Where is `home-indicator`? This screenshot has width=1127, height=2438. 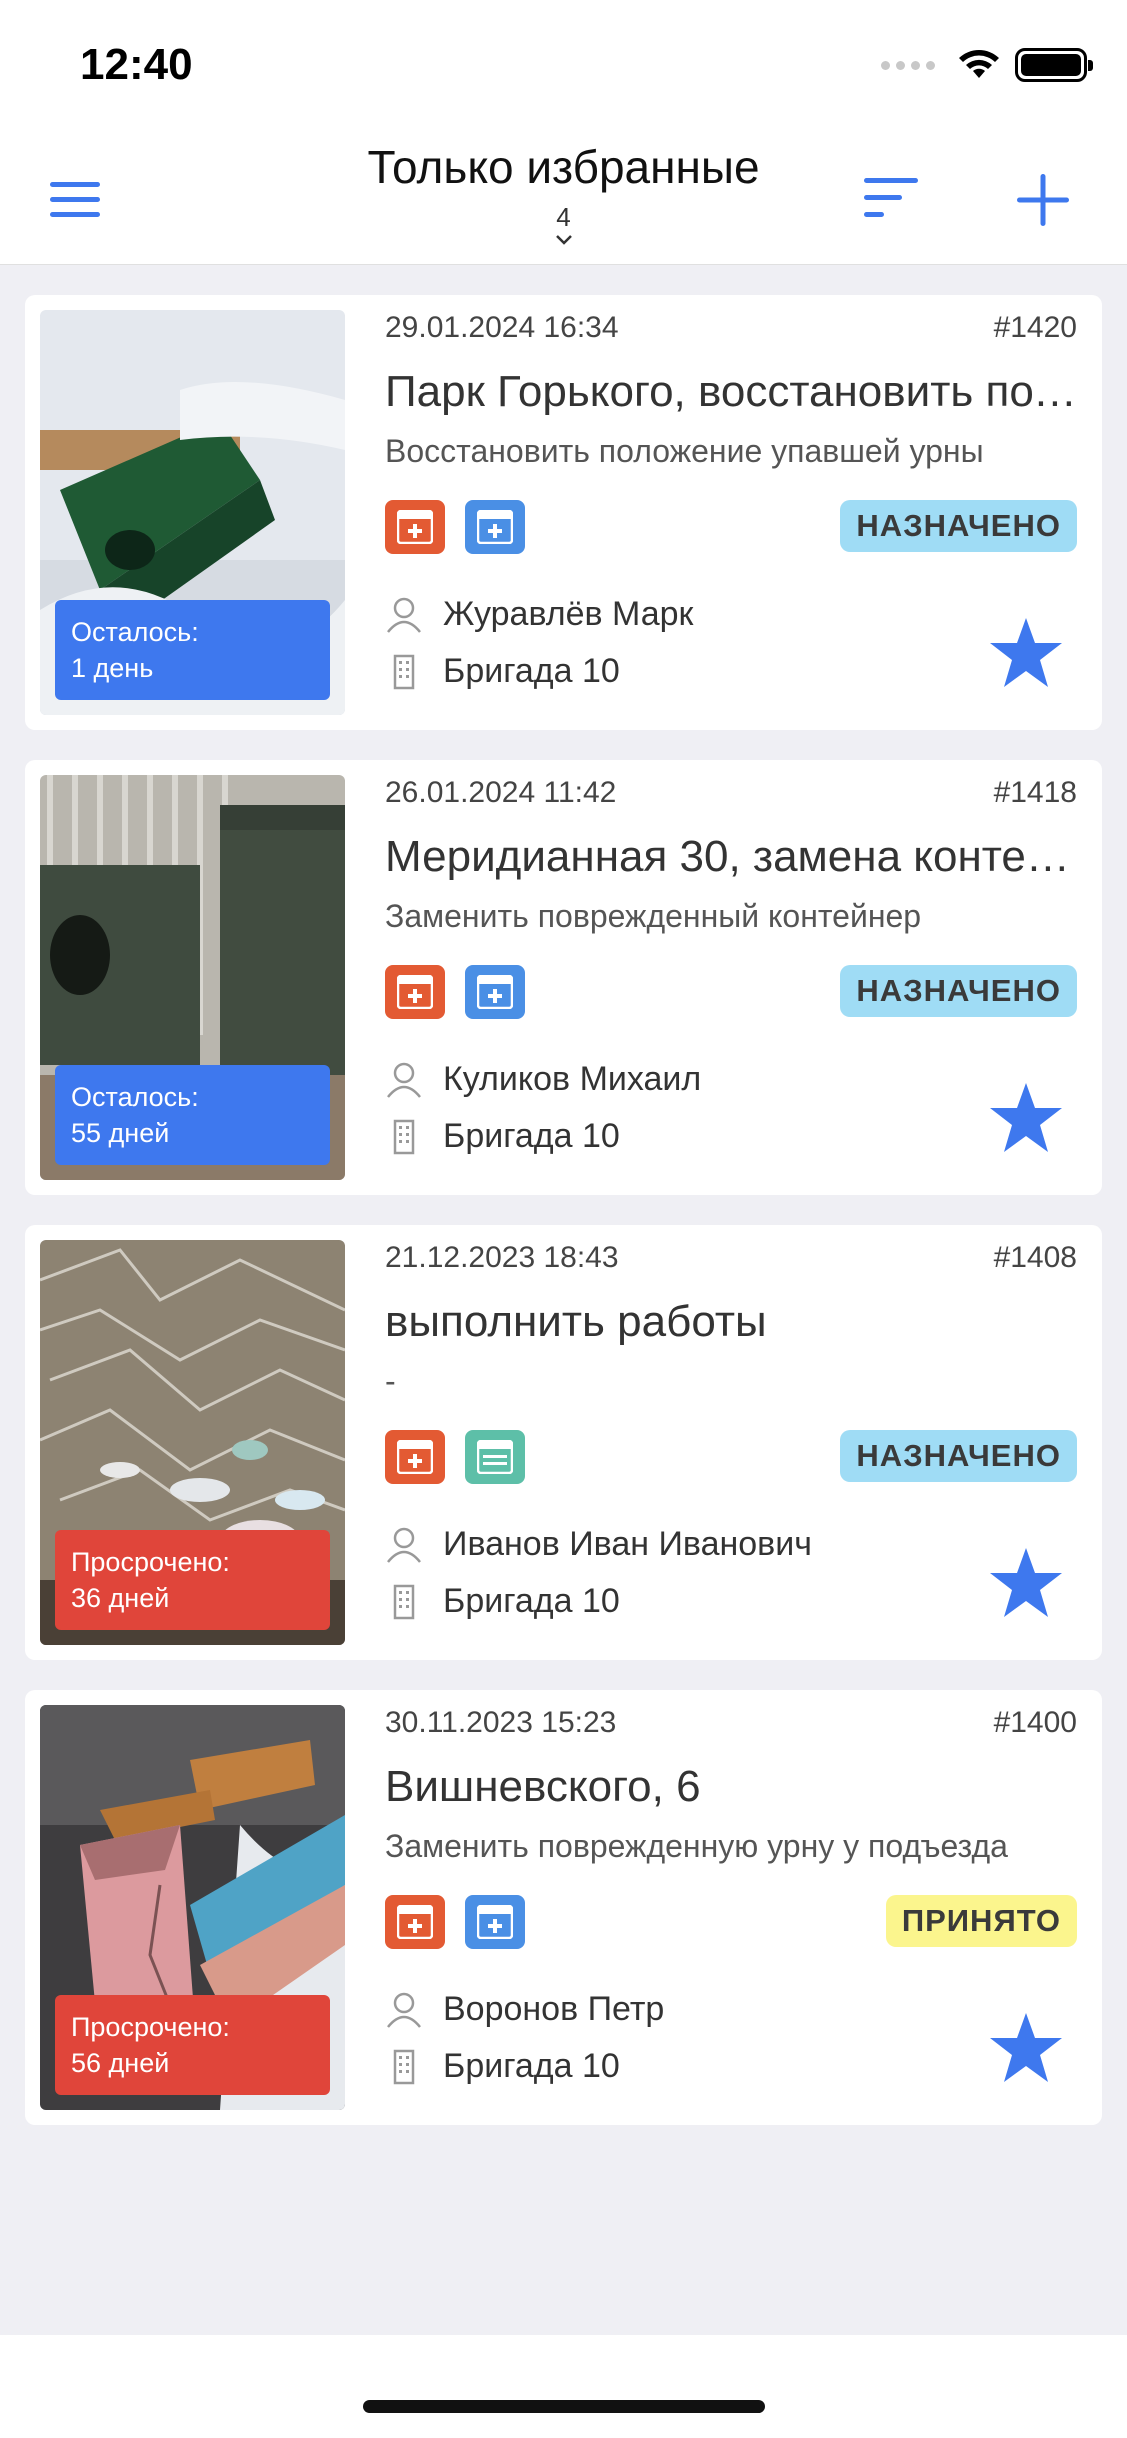
home-indicator is located at coordinates (564, 2406).